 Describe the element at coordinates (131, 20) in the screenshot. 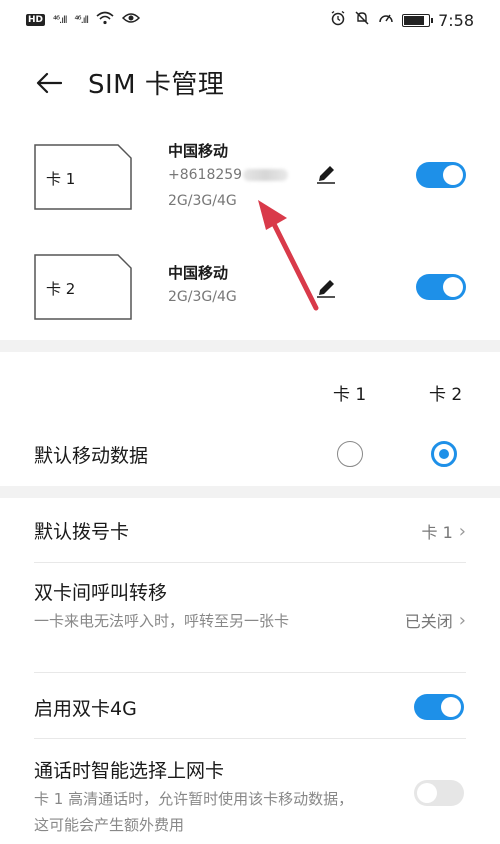

I see `eye-icon` at that location.